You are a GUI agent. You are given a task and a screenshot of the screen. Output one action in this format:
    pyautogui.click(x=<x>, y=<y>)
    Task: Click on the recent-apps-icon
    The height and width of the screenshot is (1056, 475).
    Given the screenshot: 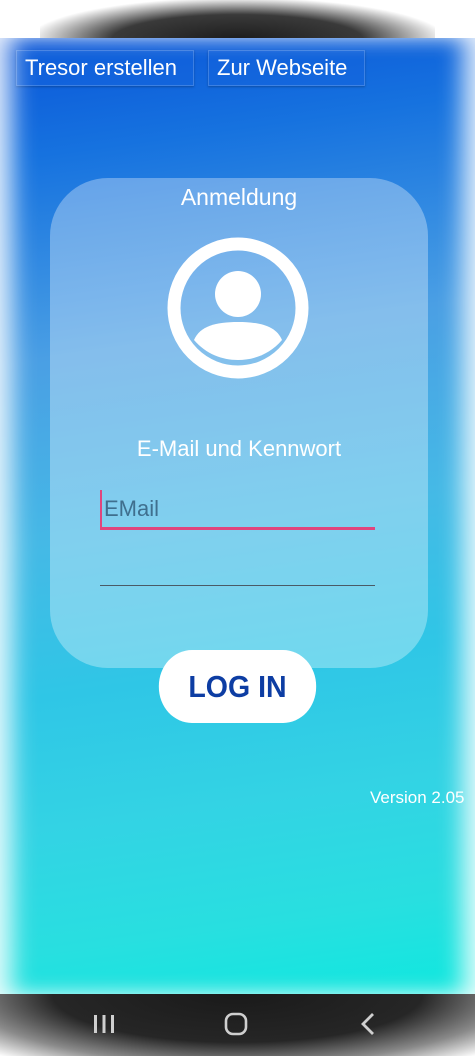 What is the action you would take?
    pyautogui.click(x=104, y=1024)
    